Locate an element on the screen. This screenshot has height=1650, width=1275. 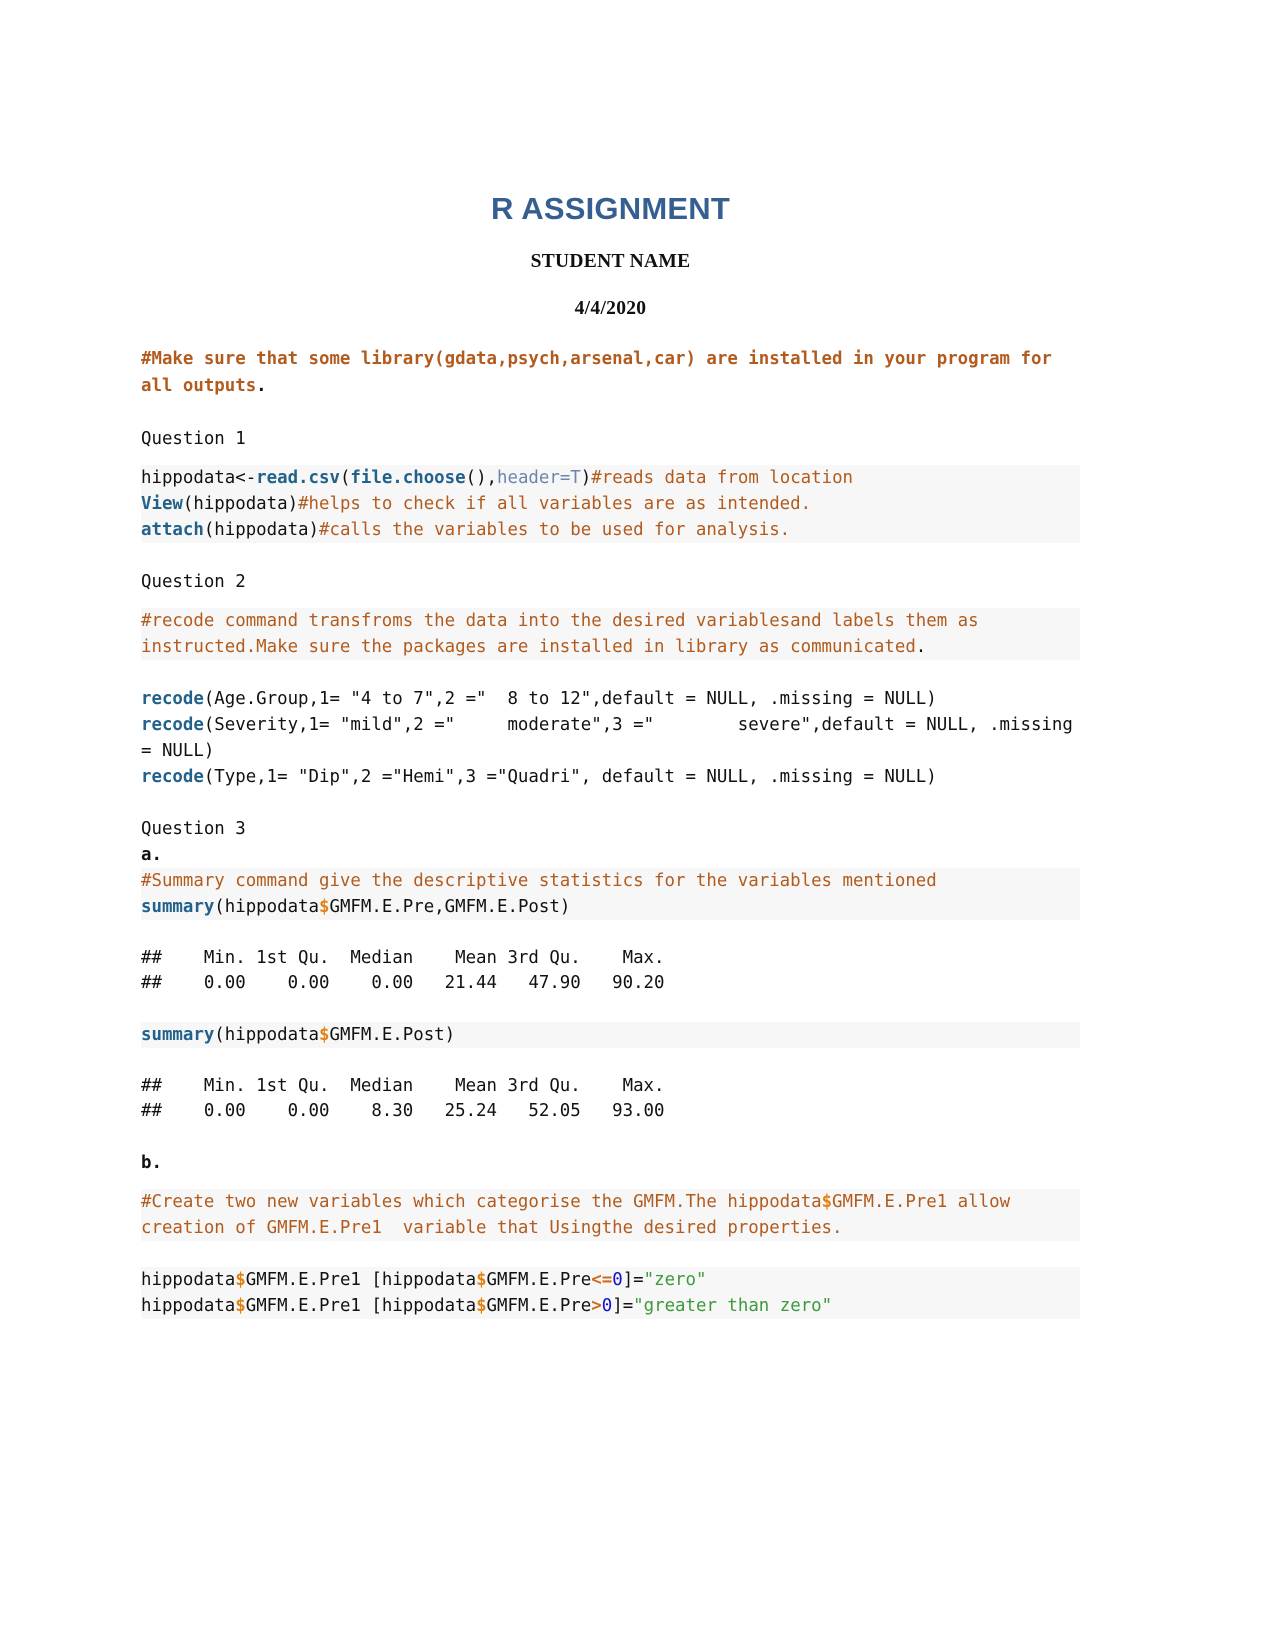
summary-1-output-values: ## 0.00 0.00 0.00 21.44 47.90 90.20 is located at coordinates (403, 982).